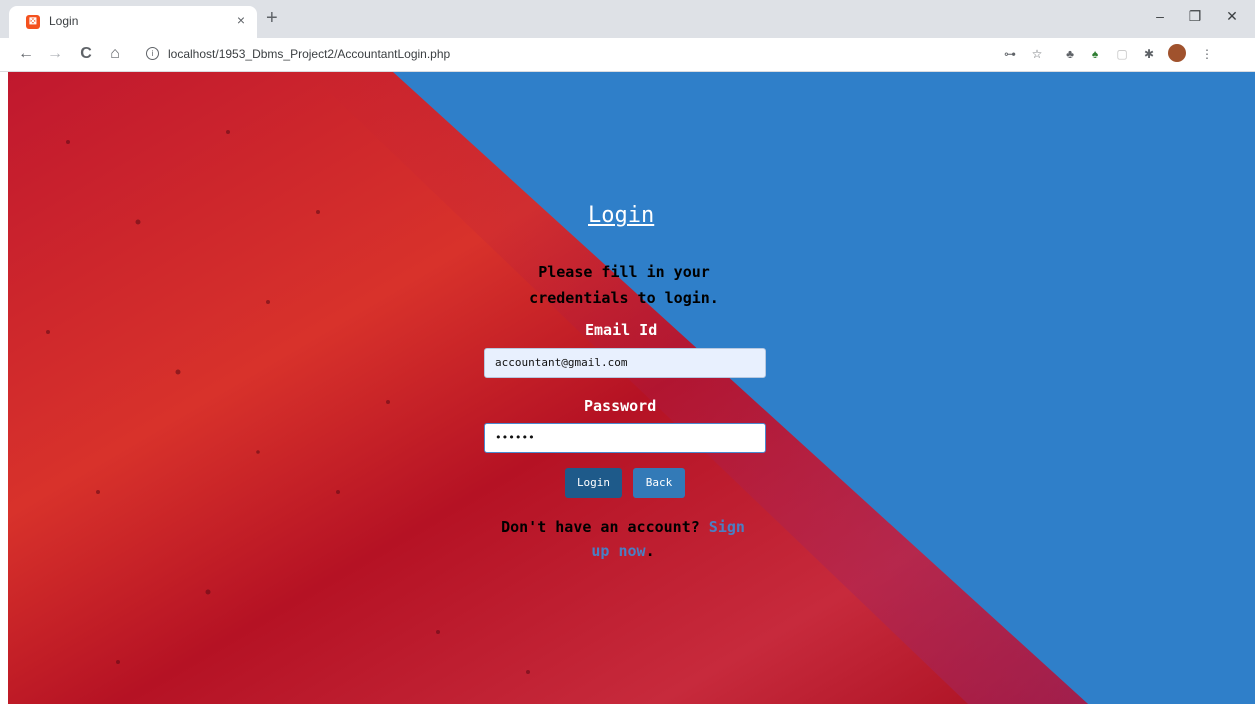  Describe the element at coordinates (1207, 54) in the screenshot. I see `menu-icon: ⋮` at that location.